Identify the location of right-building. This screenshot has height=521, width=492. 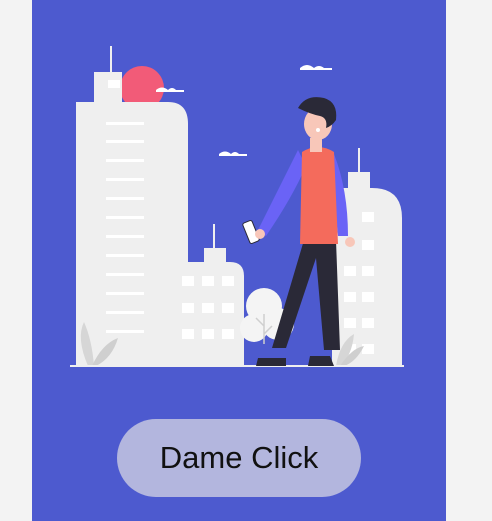
(367, 257).